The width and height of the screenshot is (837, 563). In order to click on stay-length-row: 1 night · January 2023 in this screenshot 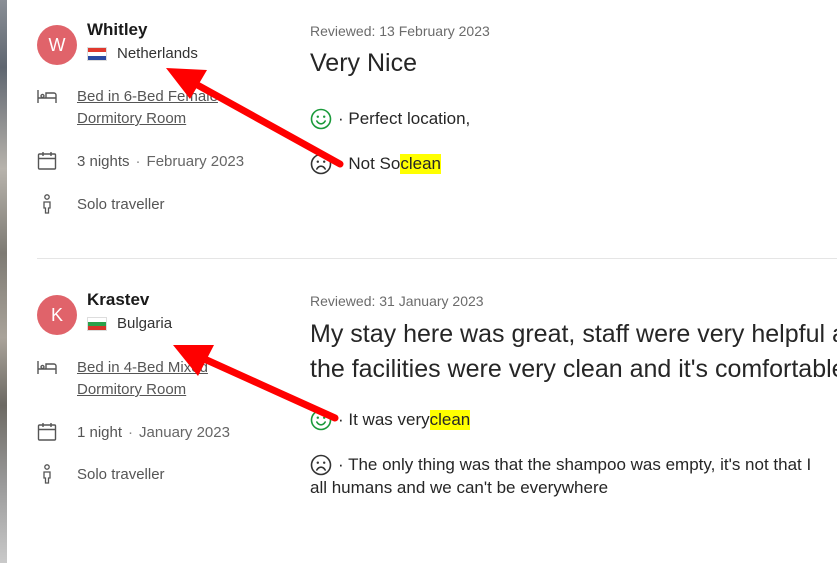, I will do `click(133, 433)`.